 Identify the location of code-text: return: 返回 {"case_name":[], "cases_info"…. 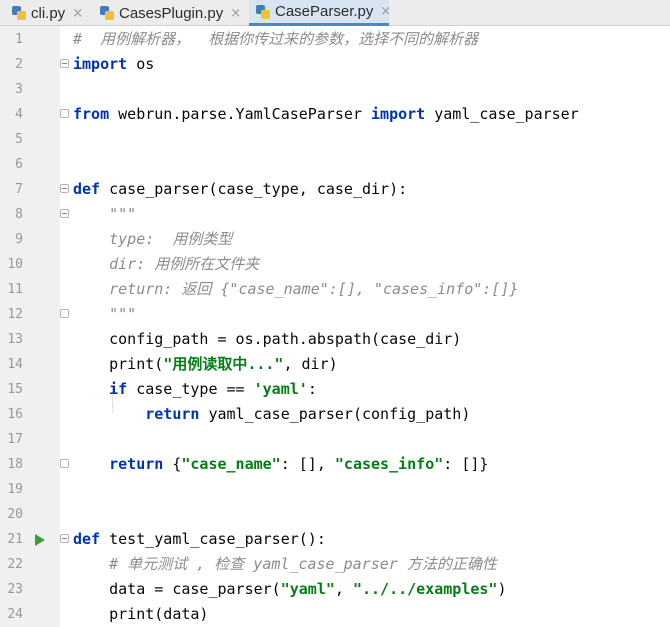
(296, 289).